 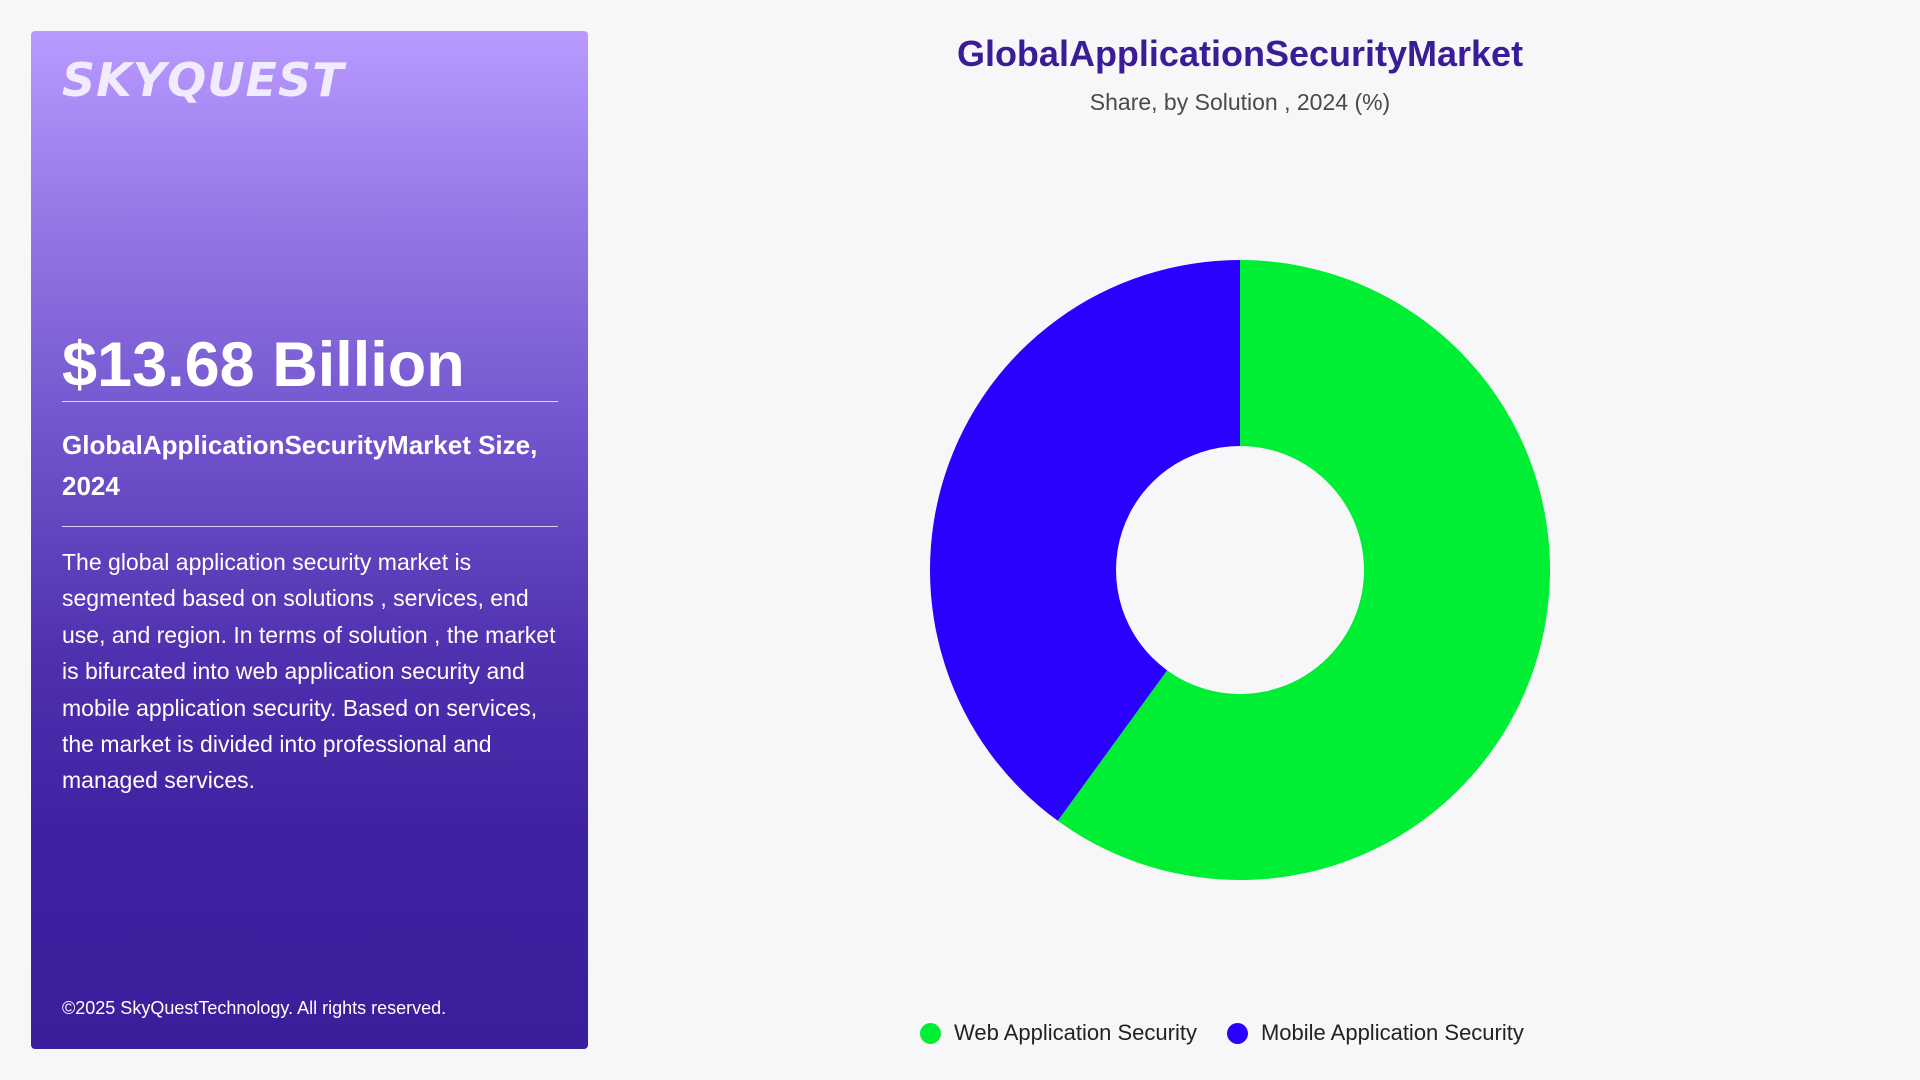 I want to click on market-value: $13.68 Billion, so click(x=263, y=365).